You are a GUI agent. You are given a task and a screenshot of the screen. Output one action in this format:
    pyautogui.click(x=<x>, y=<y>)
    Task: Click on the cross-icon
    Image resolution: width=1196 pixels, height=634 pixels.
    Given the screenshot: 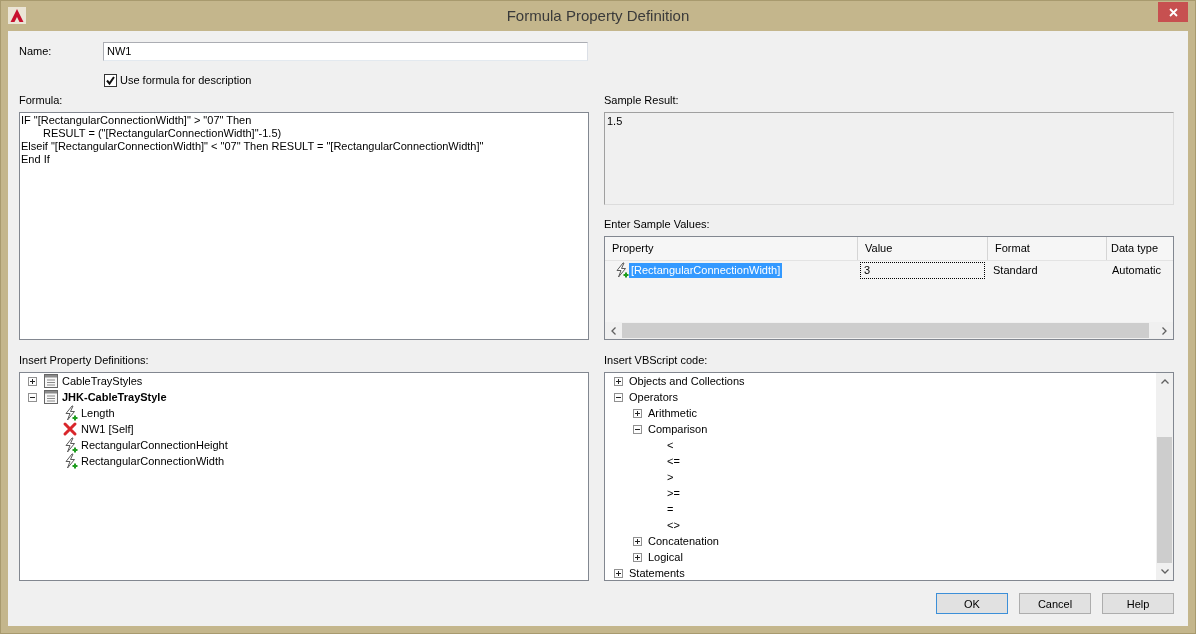 What is the action you would take?
    pyautogui.click(x=70, y=429)
    